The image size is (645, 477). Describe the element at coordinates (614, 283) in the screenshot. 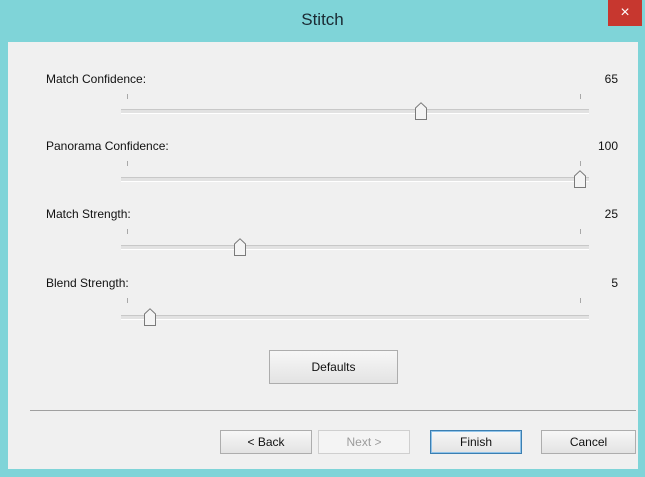

I see `blend-strength-value: 5` at that location.